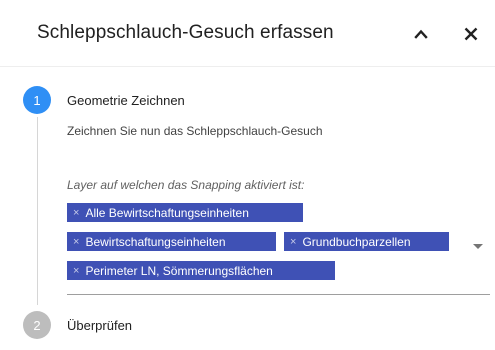 The width and height of the screenshot is (495, 350). I want to click on close-button, so click(471, 34).